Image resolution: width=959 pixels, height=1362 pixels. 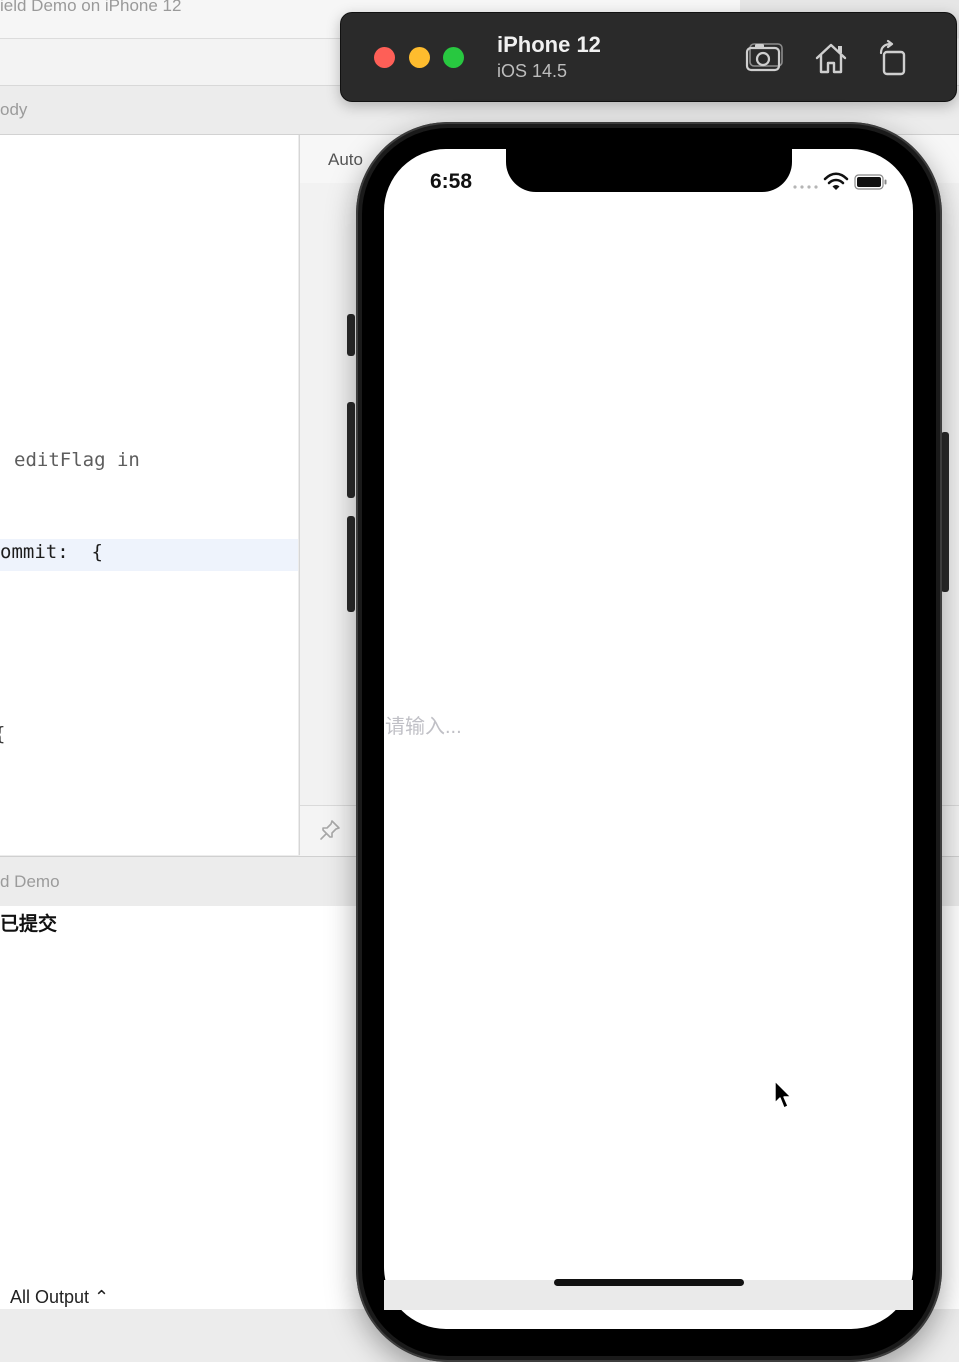 I want to click on mouse-cursor-icon, so click(x=783, y=1094).